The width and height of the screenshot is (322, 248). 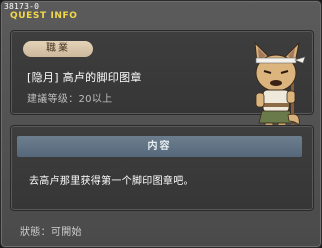 I want to click on quest-name: [隐月] 高卢的脚印图章, so click(x=84, y=77).